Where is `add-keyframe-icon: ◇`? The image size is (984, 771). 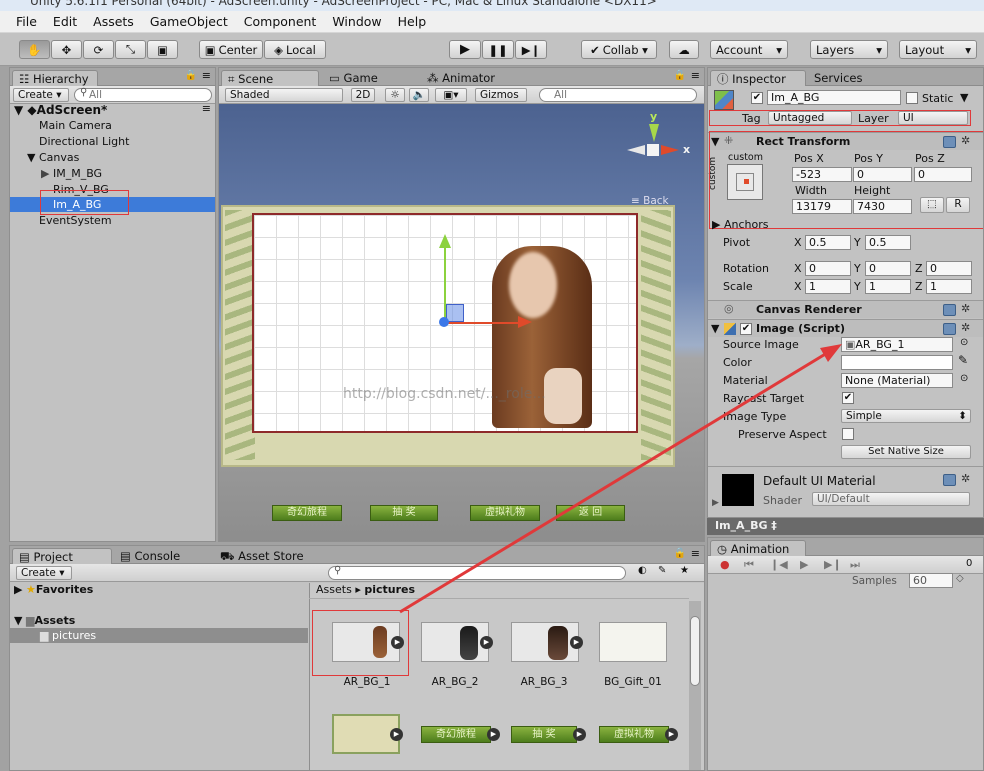
add-keyframe-icon: ◇ is located at coordinates (960, 578).